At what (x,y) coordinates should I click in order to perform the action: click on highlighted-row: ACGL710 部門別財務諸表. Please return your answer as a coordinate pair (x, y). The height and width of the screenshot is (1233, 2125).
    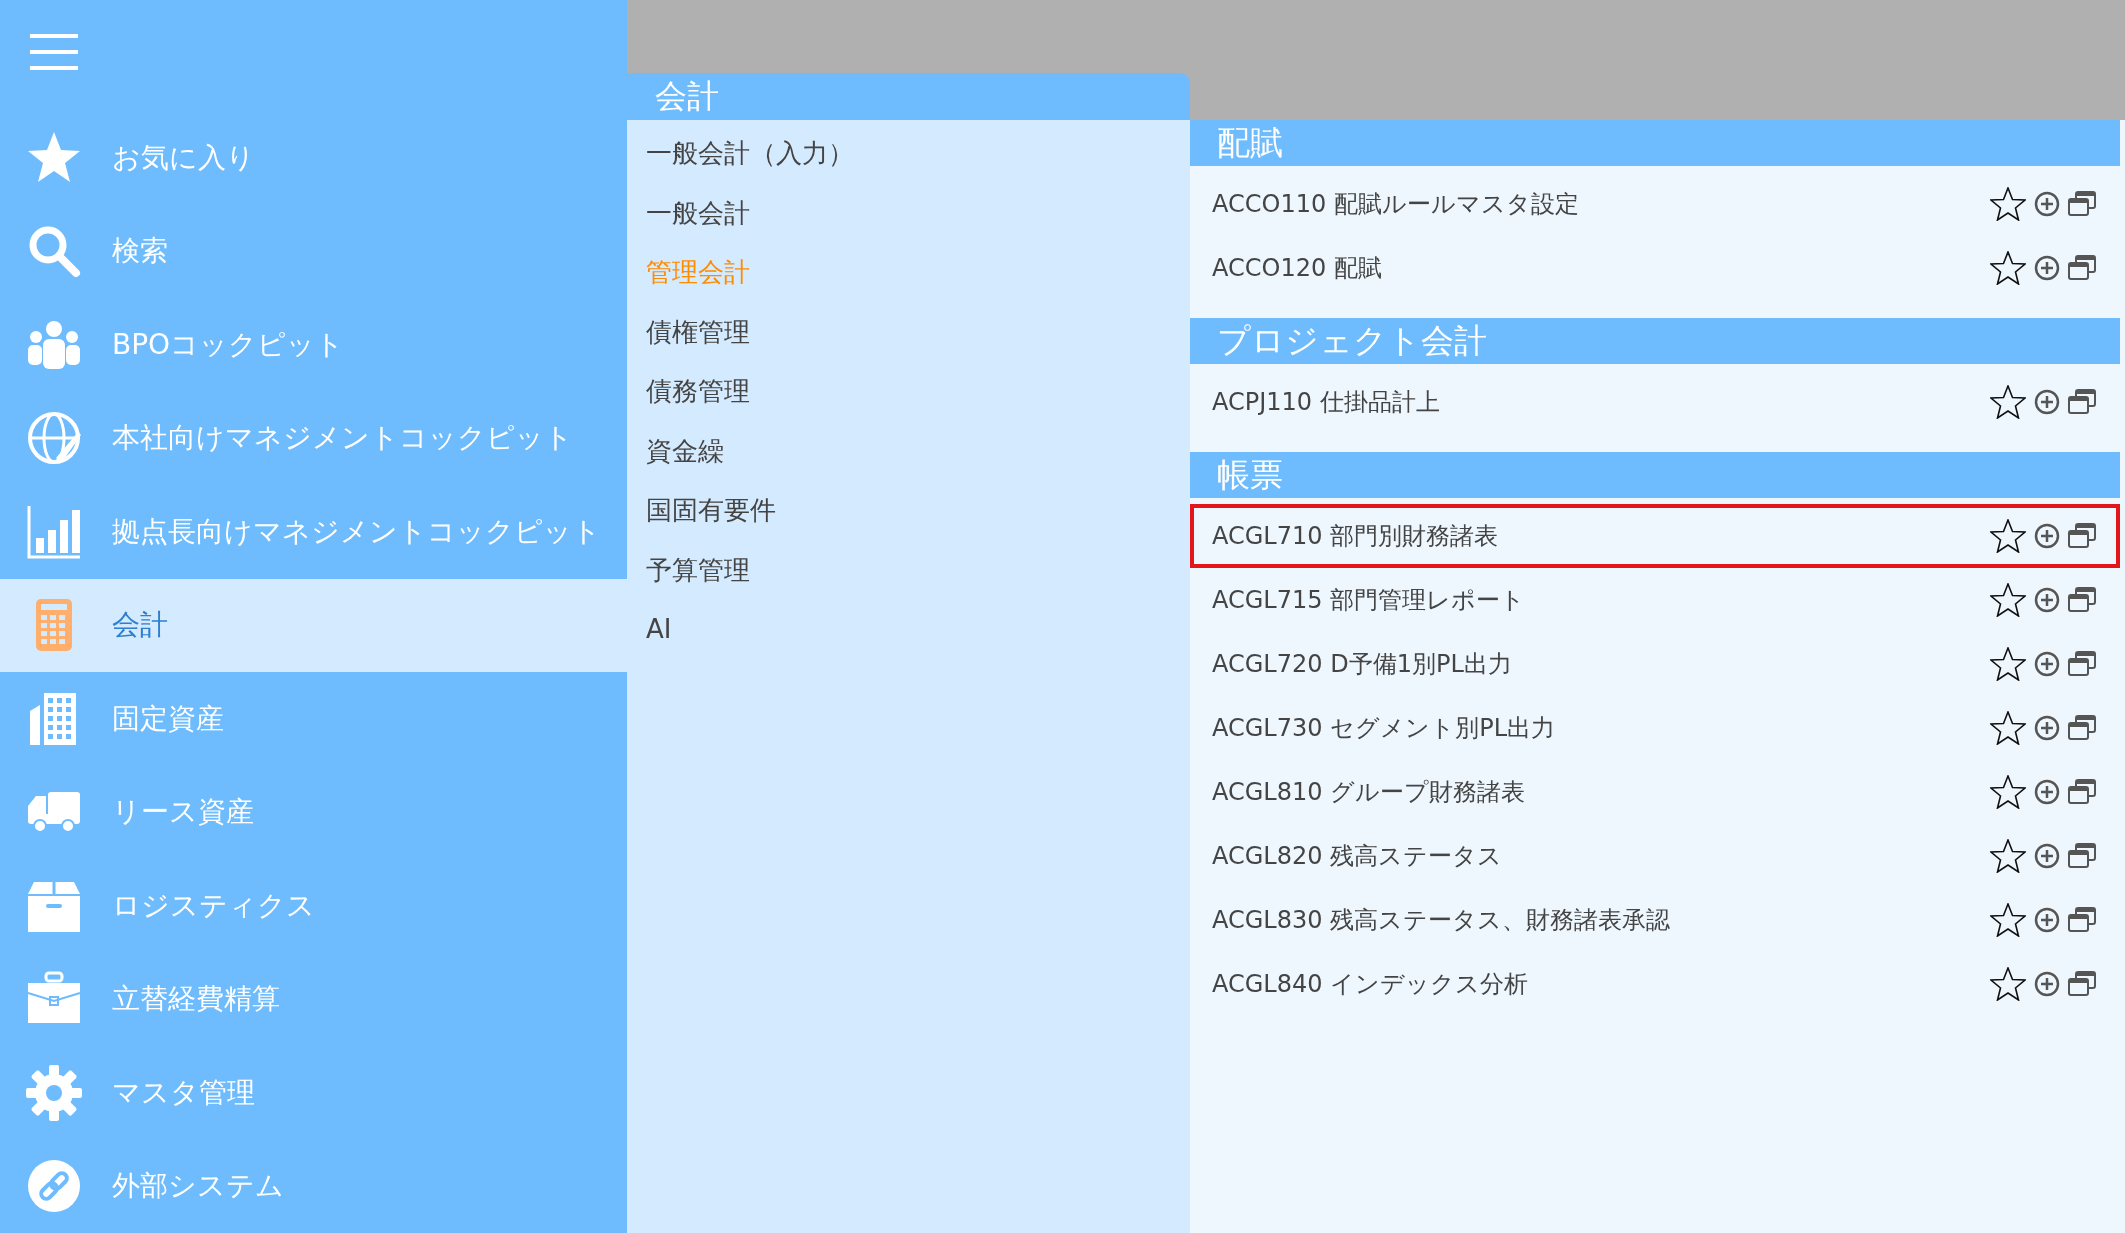
    Looking at the image, I should click on (1655, 536).